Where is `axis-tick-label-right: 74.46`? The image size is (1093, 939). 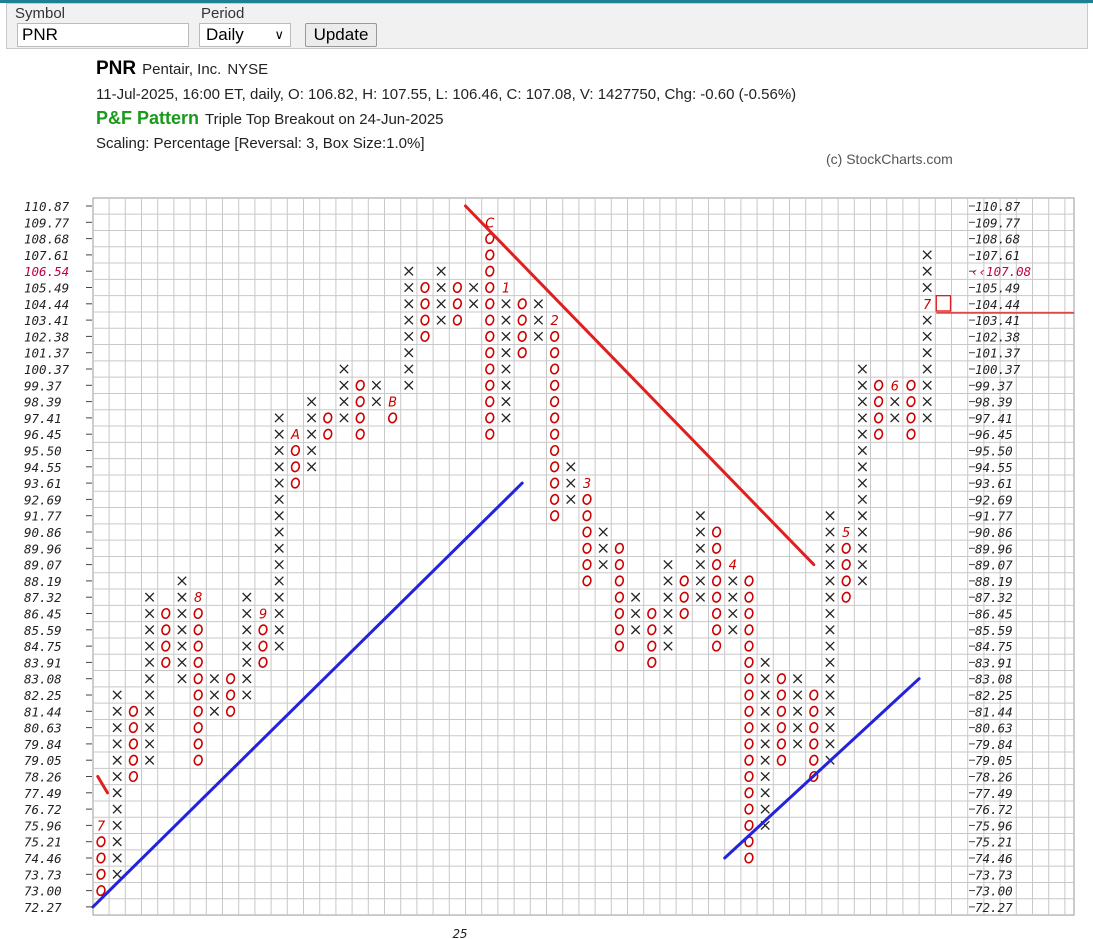 axis-tick-label-right: 74.46 is located at coordinates (994, 858).